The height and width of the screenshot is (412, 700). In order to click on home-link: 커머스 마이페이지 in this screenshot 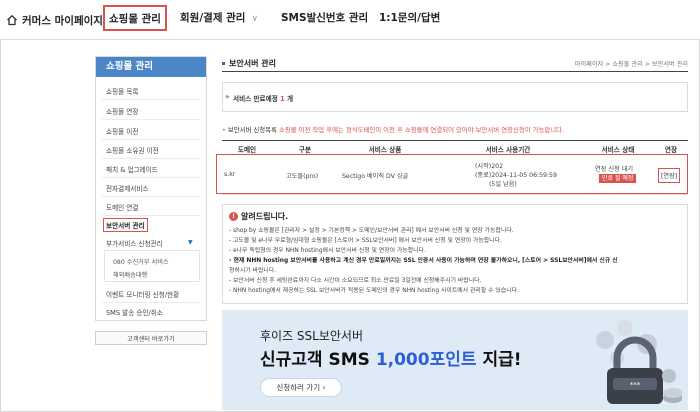, I will do `click(54, 20)`.